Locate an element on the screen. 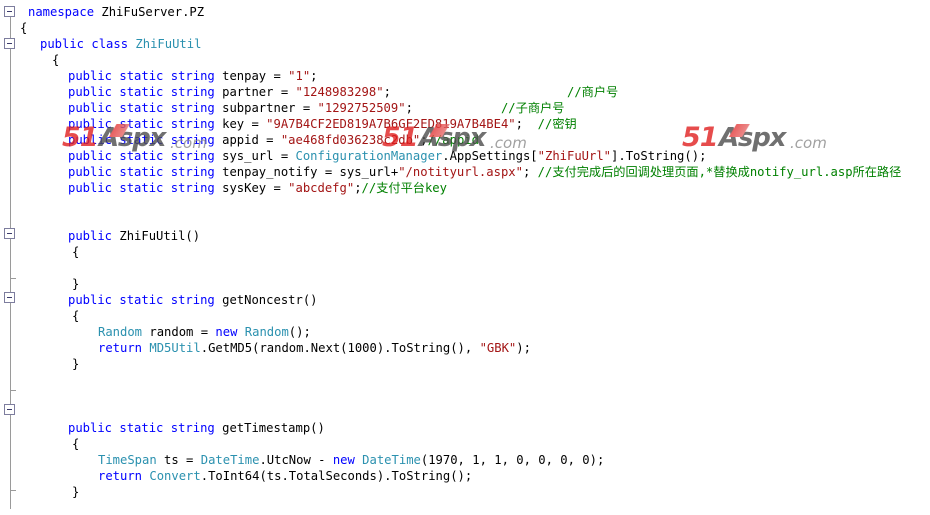  code-token-pln: .ToInt64(ts.TotalSeconds).ToString(); is located at coordinates (336, 476).